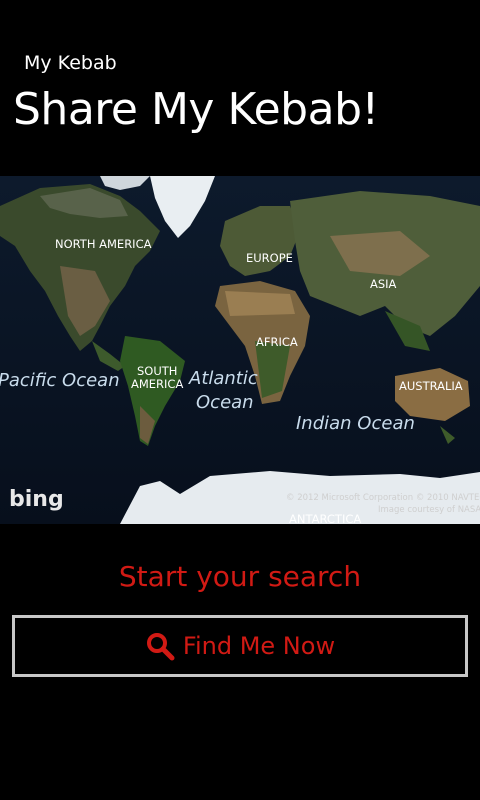 This screenshot has width=480, height=800. What do you see at coordinates (325, 518) in the screenshot?
I see `label-antarctica: ANTARCTICA` at bounding box center [325, 518].